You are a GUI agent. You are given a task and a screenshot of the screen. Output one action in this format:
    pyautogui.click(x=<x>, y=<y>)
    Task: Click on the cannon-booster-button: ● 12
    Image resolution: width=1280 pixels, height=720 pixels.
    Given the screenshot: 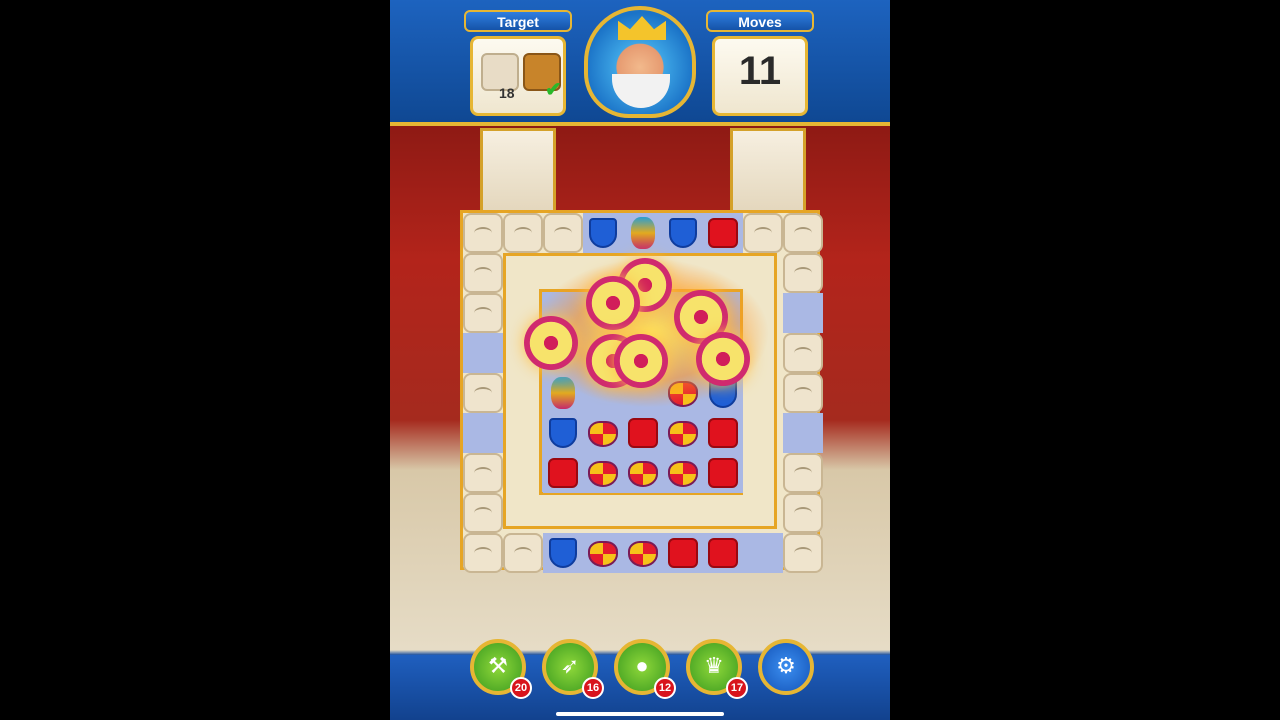 What is the action you would take?
    pyautogui.click(x=645, y=669)
    